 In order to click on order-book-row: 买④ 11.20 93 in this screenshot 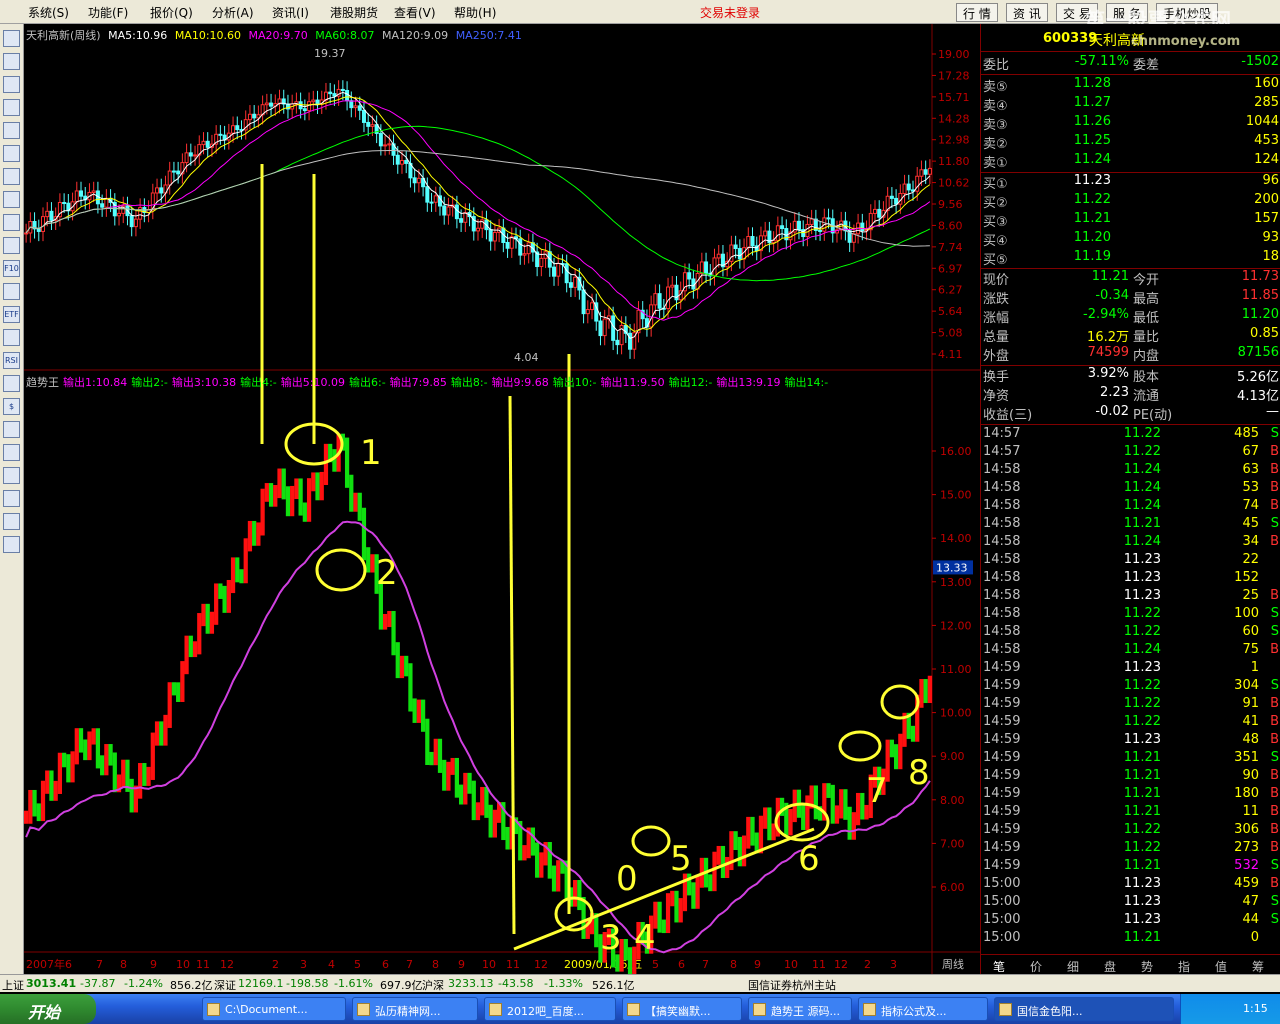, I will do `click(1130, 239)`.